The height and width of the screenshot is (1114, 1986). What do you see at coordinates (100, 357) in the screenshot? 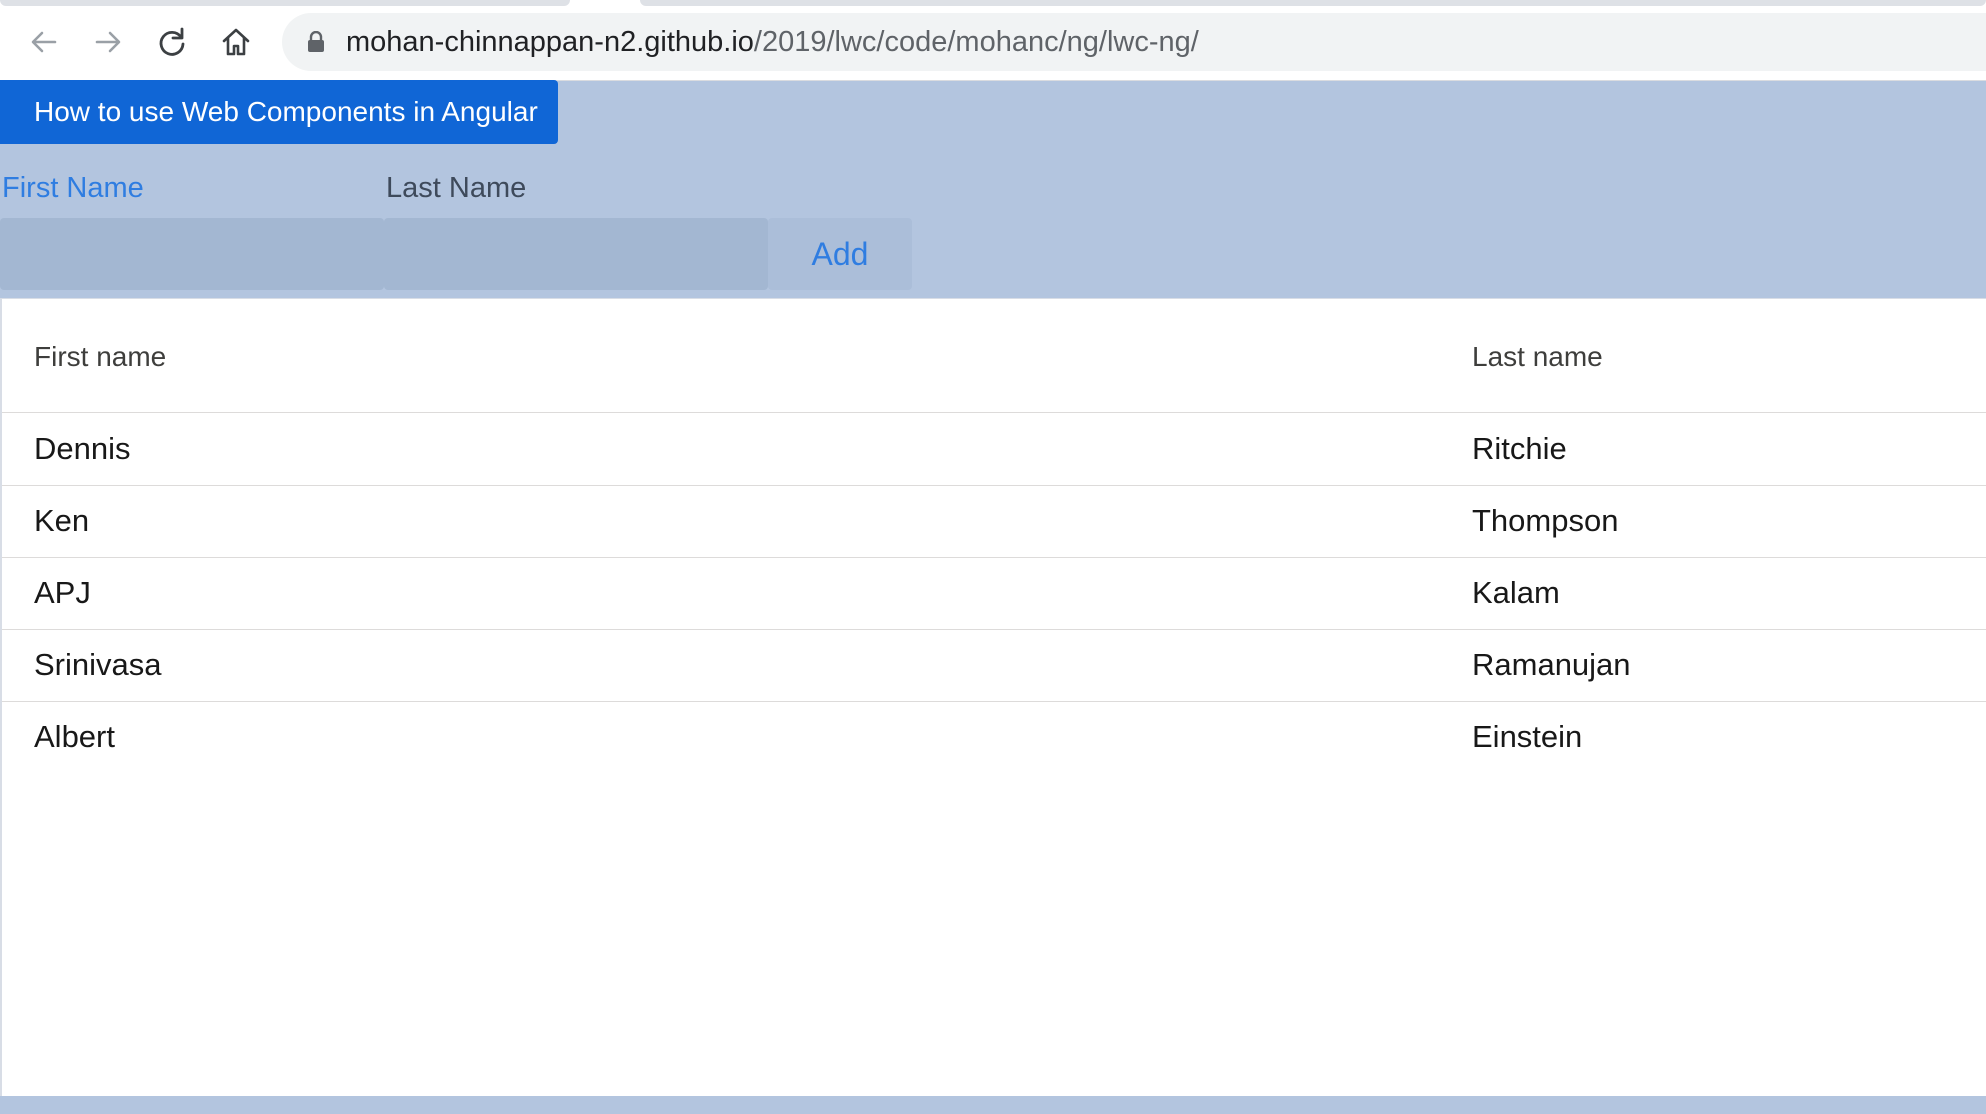
I see `column-header-first-name: First name` at bounding box center [100, 357].